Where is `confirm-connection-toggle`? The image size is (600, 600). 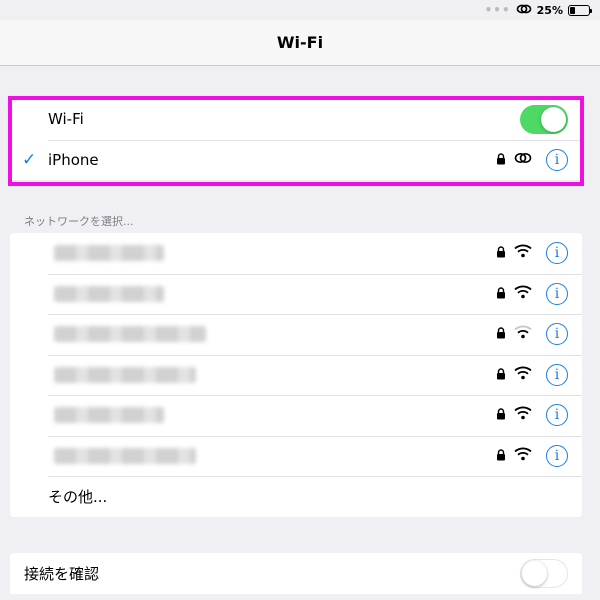
confirm-connection-toggle is located at coordinates (544, 573).